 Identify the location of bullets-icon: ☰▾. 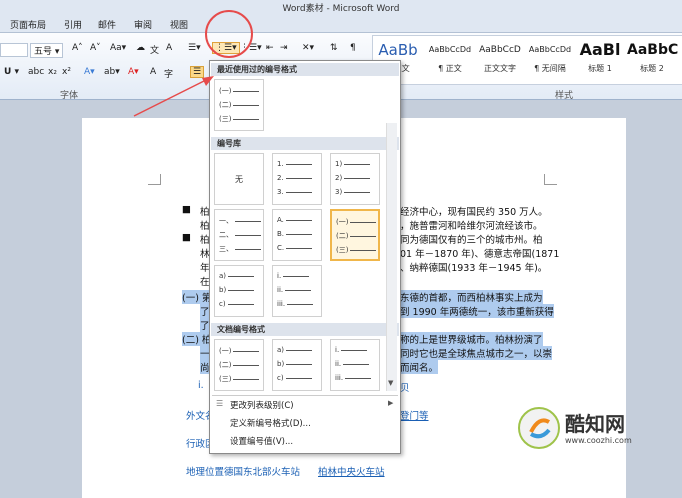
(194, 48).